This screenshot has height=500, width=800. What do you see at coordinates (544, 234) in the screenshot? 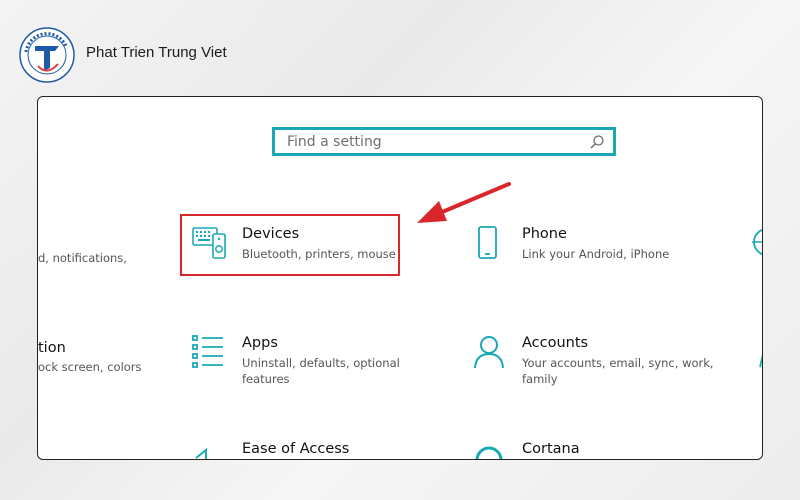
I see `phone-label: Phone` at bounding box center [544, 234].